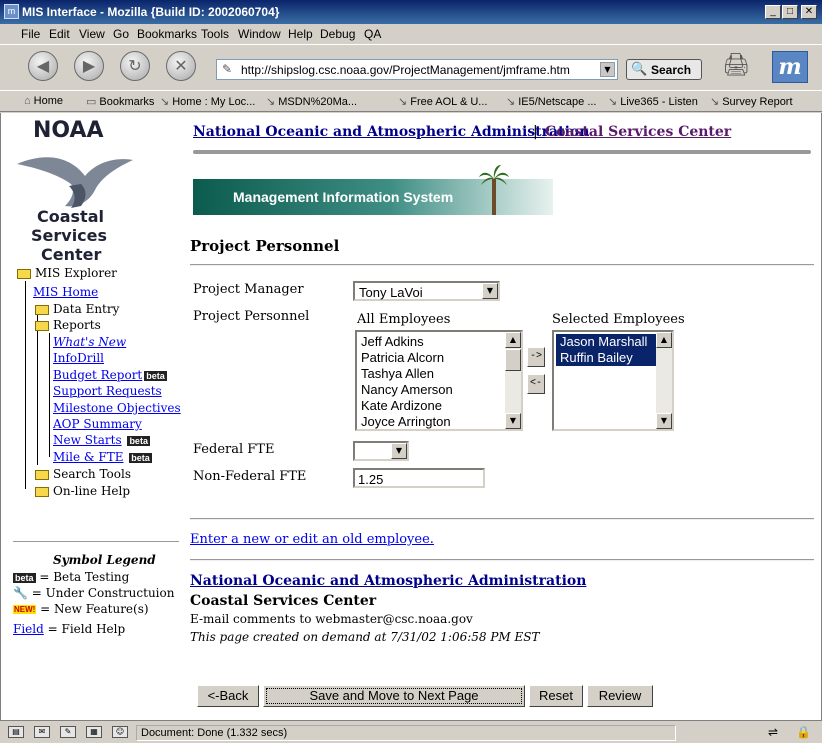 Image resolution: width=822 pixels, height=743 pixels. I want to click on maximize-button: □, so click(790, 12).